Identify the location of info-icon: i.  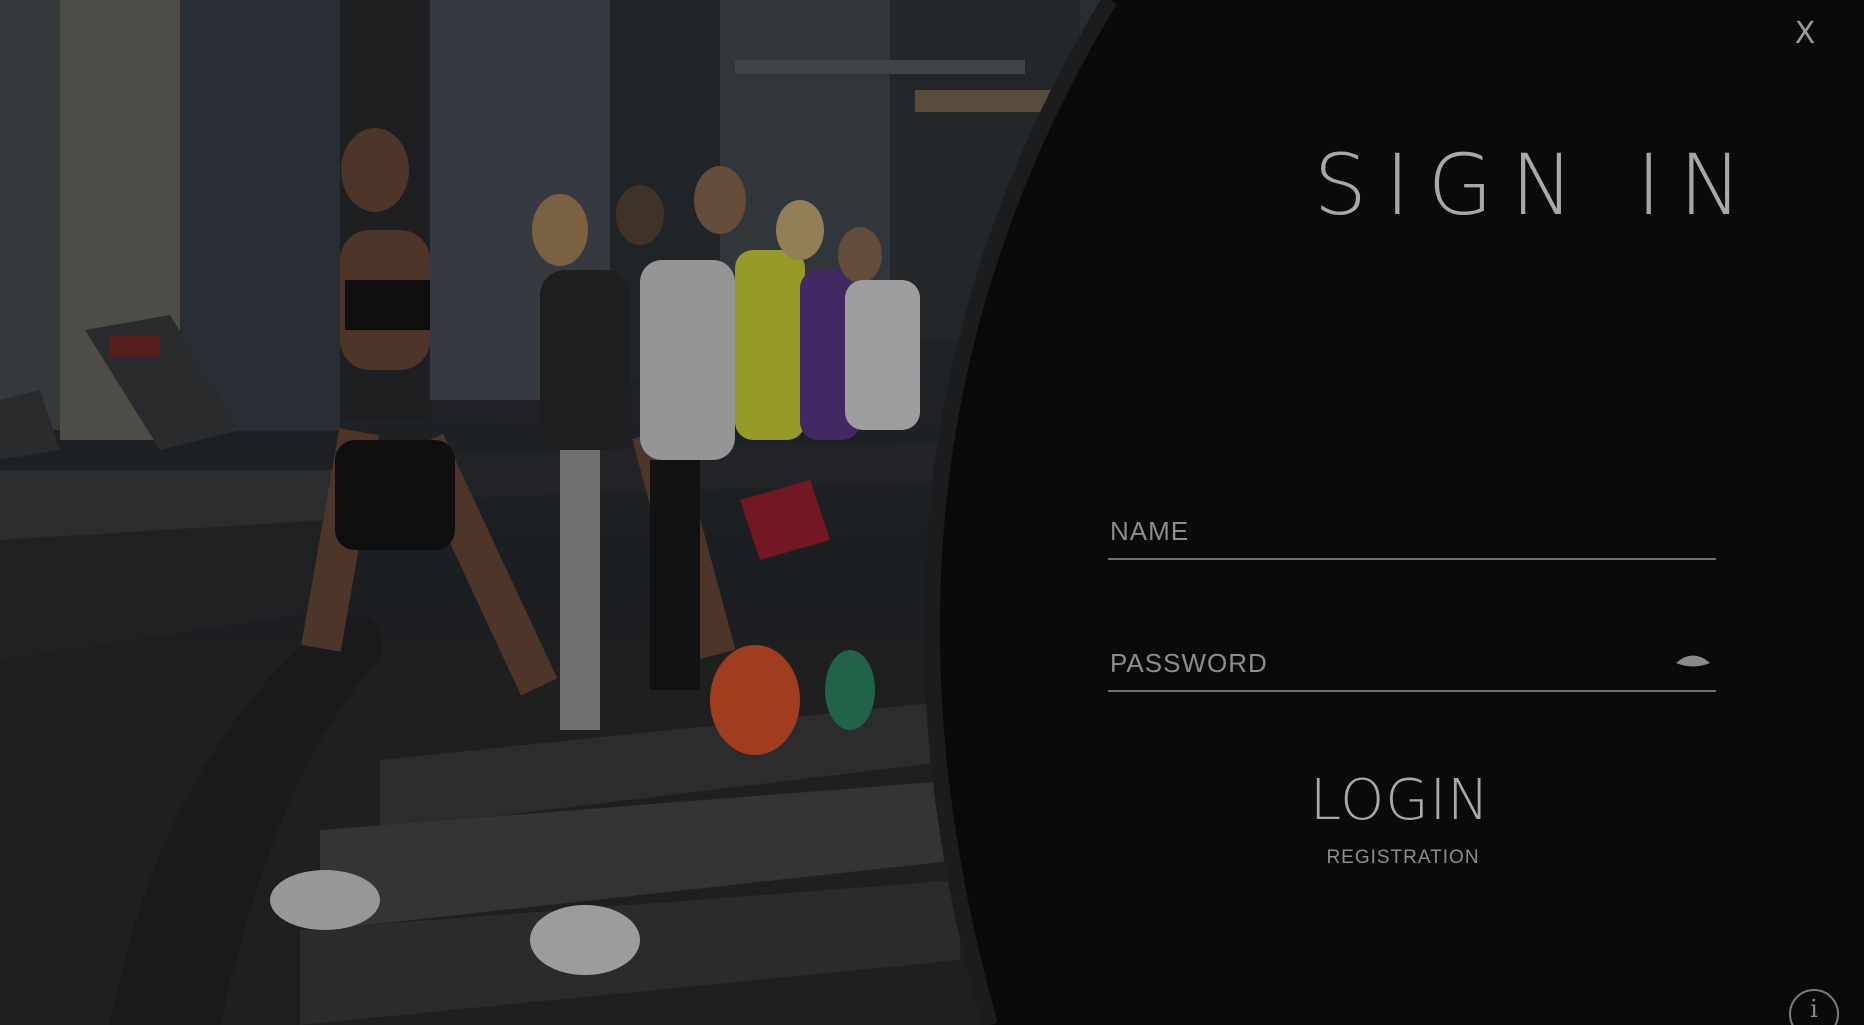
(1814, 1009).